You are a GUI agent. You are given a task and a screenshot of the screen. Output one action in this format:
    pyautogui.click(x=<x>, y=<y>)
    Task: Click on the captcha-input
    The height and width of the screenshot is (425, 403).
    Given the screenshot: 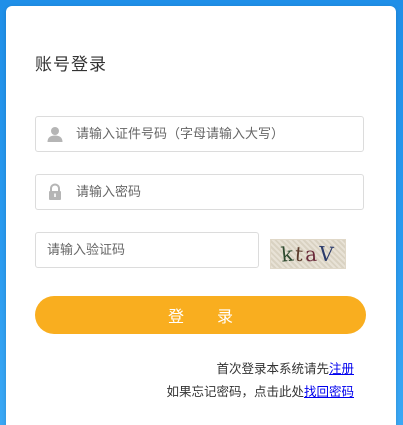 What is the action you would take?
    pyautogui.click(x=147, y=250)
    